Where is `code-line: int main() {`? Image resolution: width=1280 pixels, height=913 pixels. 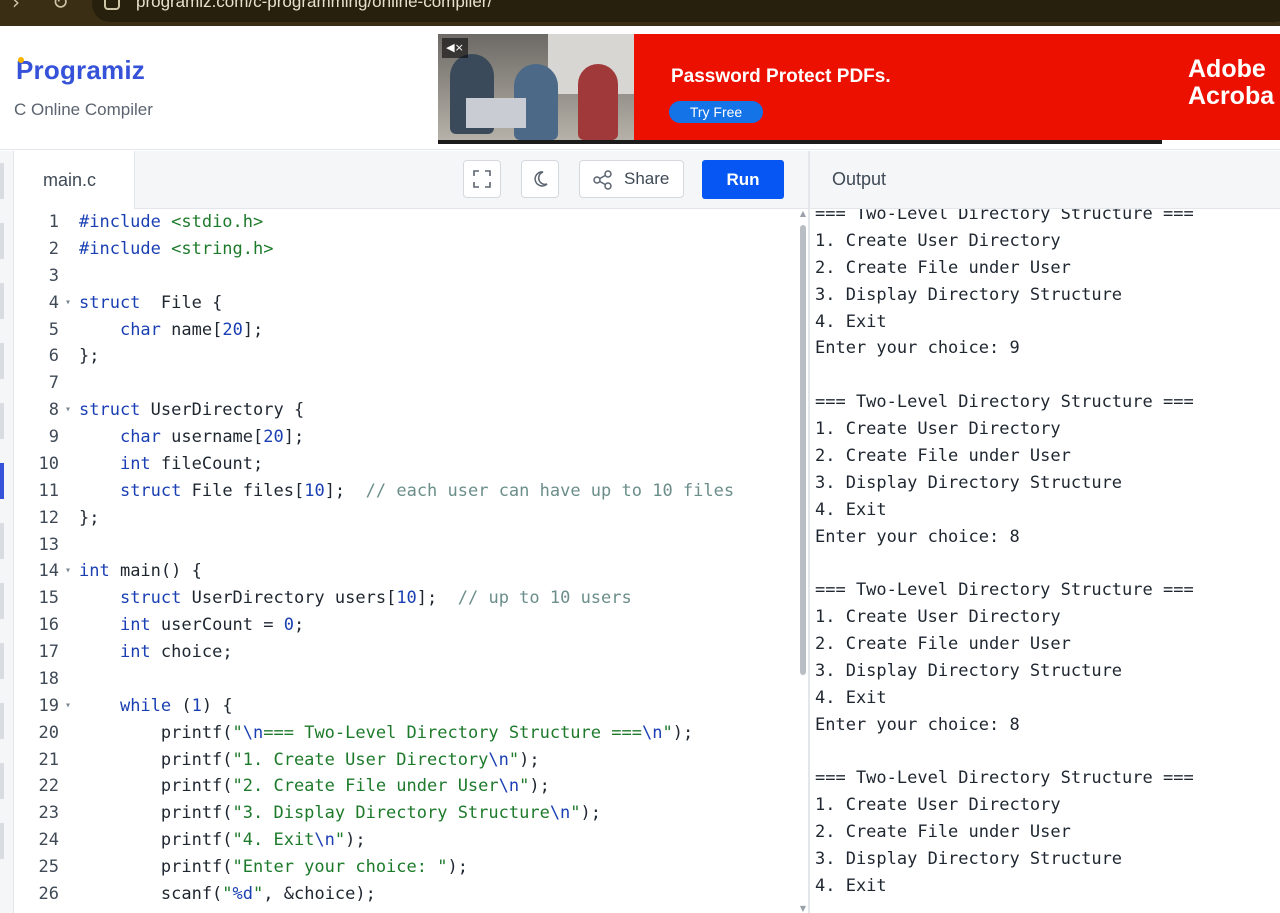
code-line: int main() { is located at coordinates (439, 571).